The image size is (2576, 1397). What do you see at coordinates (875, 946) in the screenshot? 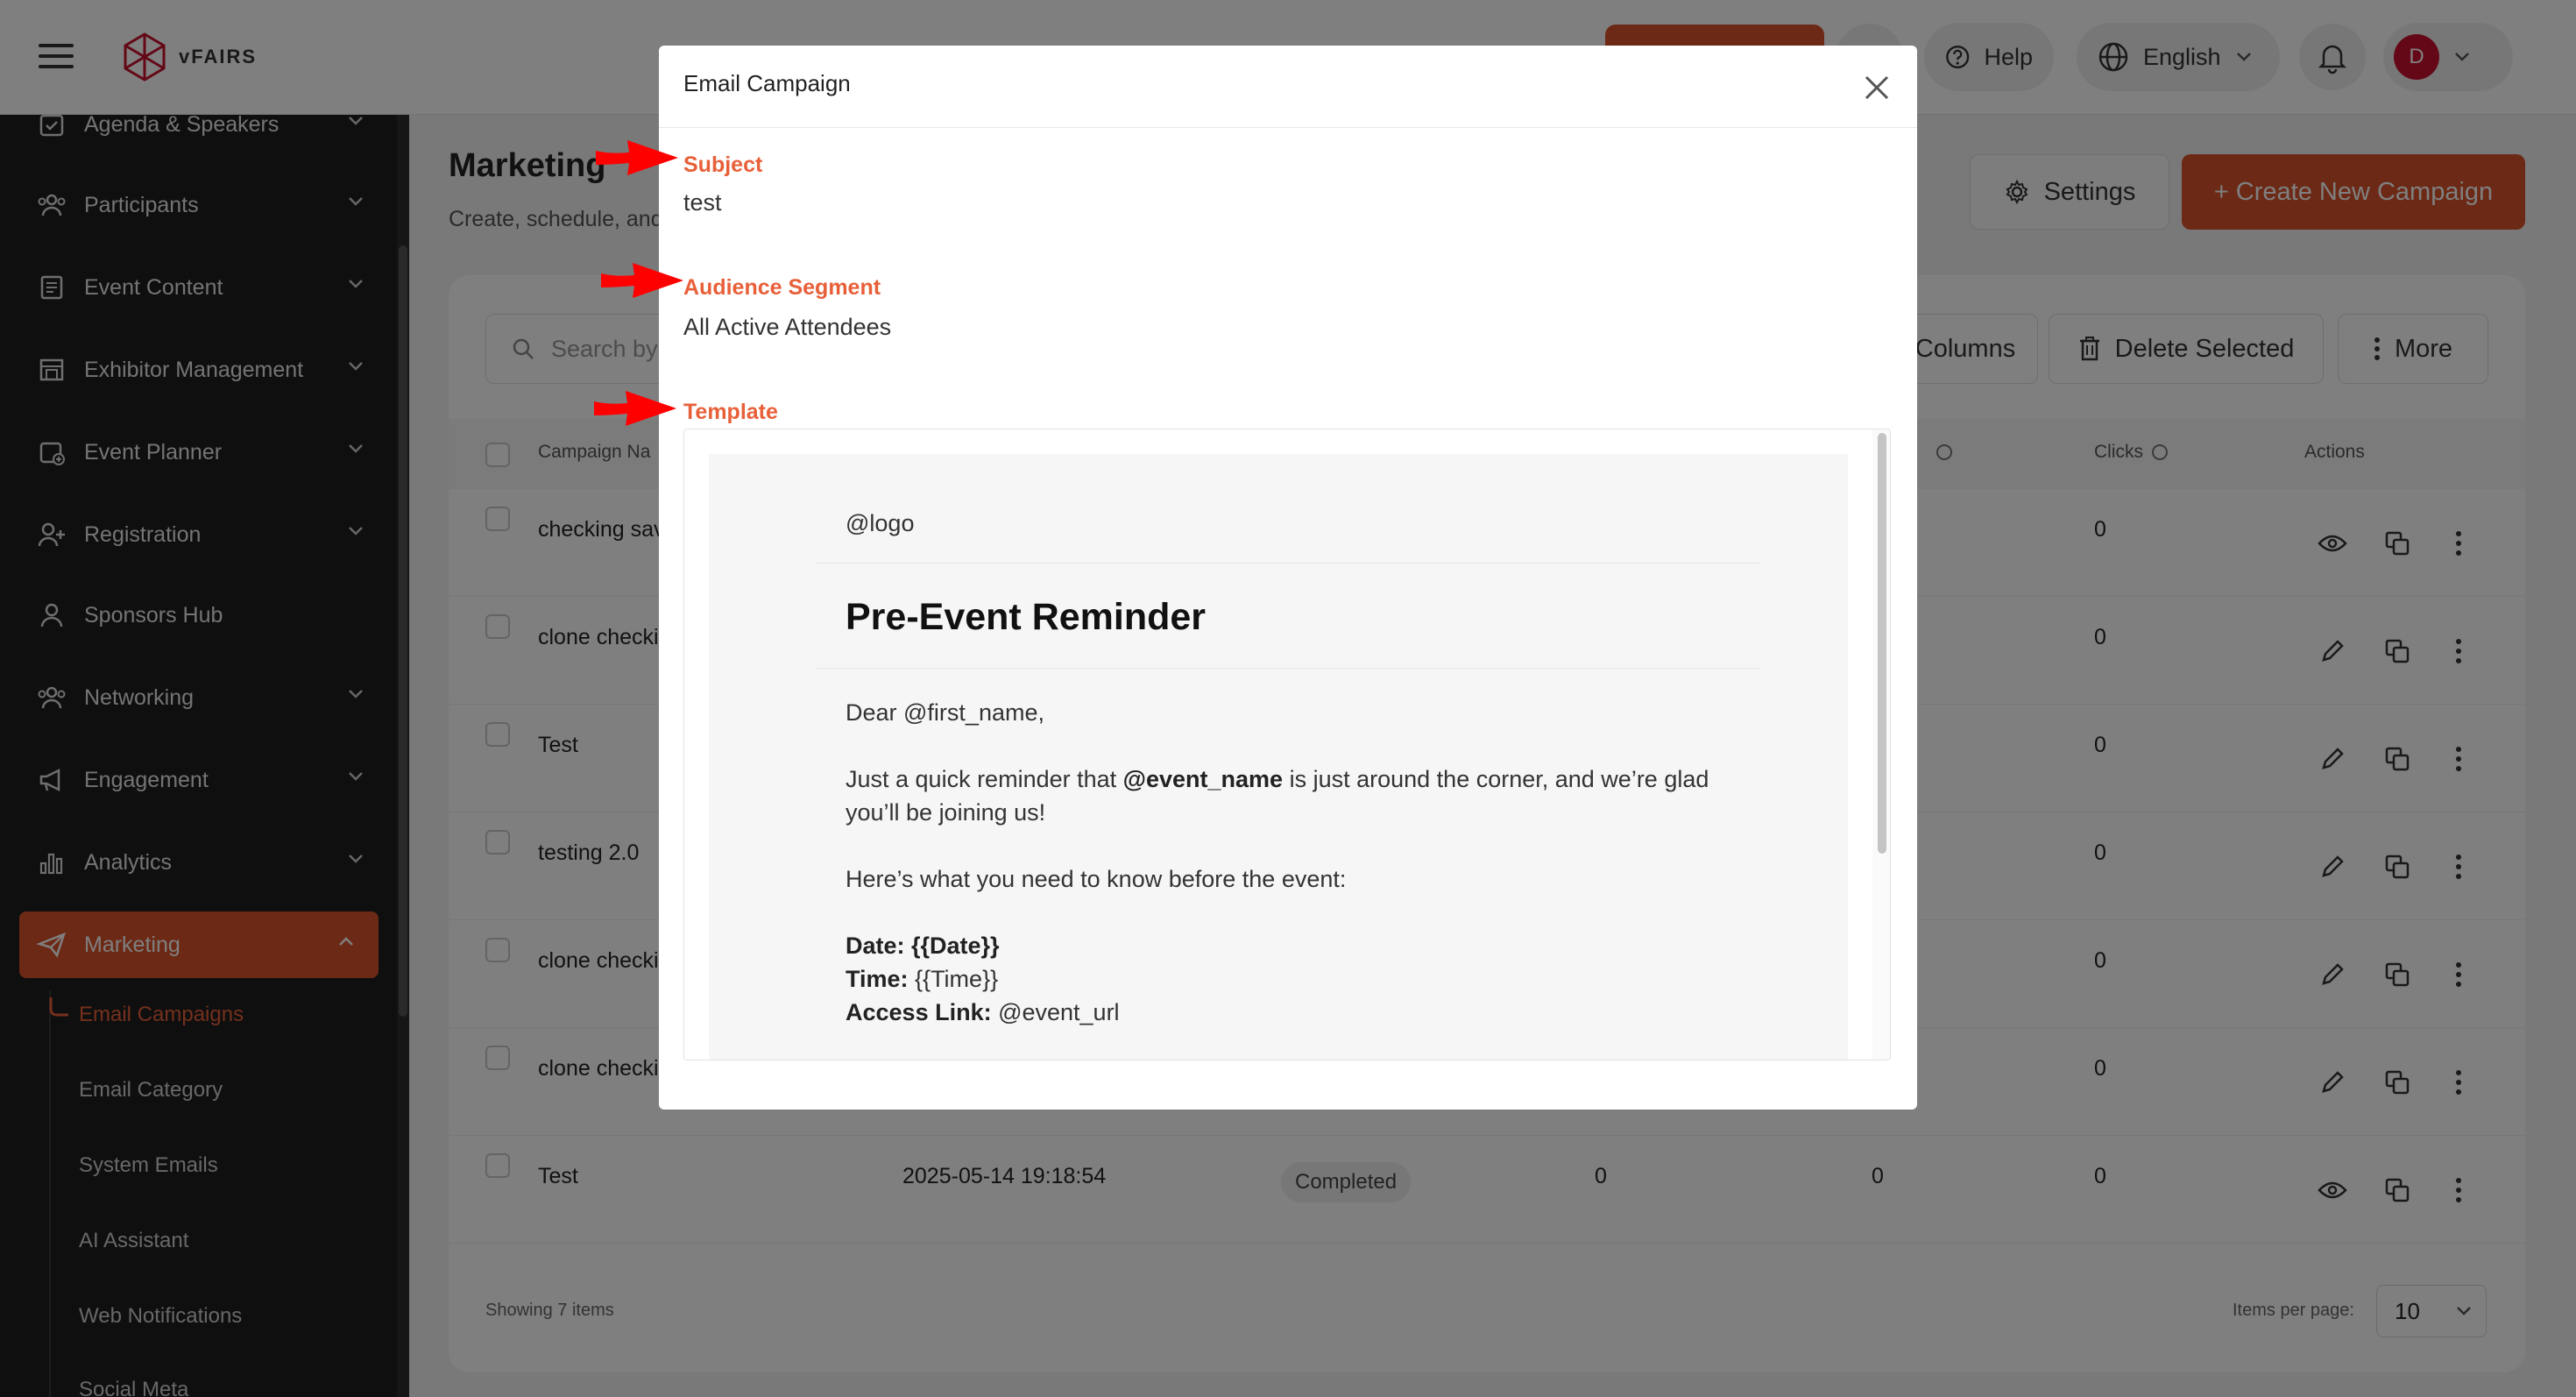
I see `template-date-label: Date:` at bounding box center [875, 946].